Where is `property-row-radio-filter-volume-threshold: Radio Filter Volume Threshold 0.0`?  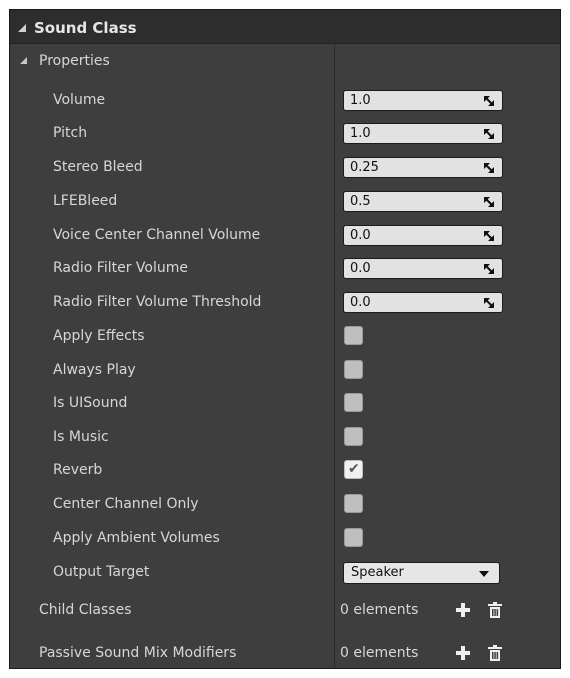 property-row-radio-filter-volume-threshold: Radio Filter Volume Threshold 0.0 is located at coordinates (285, 302).